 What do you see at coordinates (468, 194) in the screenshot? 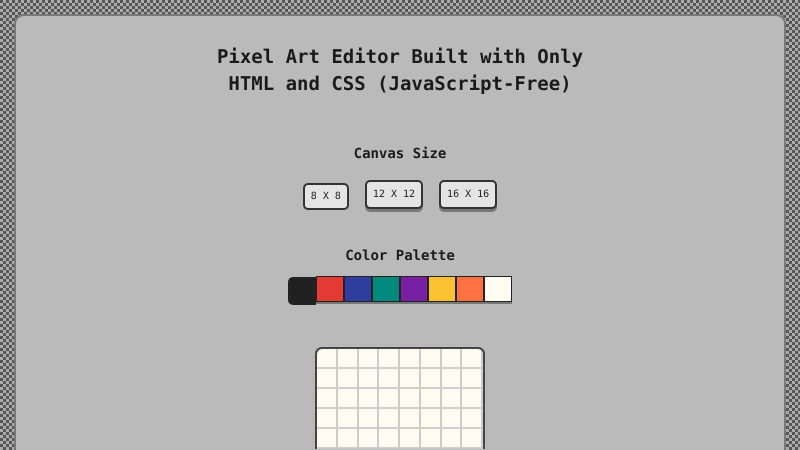
I see `canvas-size-button: 16 X 16` at bounding box center [468, 194].